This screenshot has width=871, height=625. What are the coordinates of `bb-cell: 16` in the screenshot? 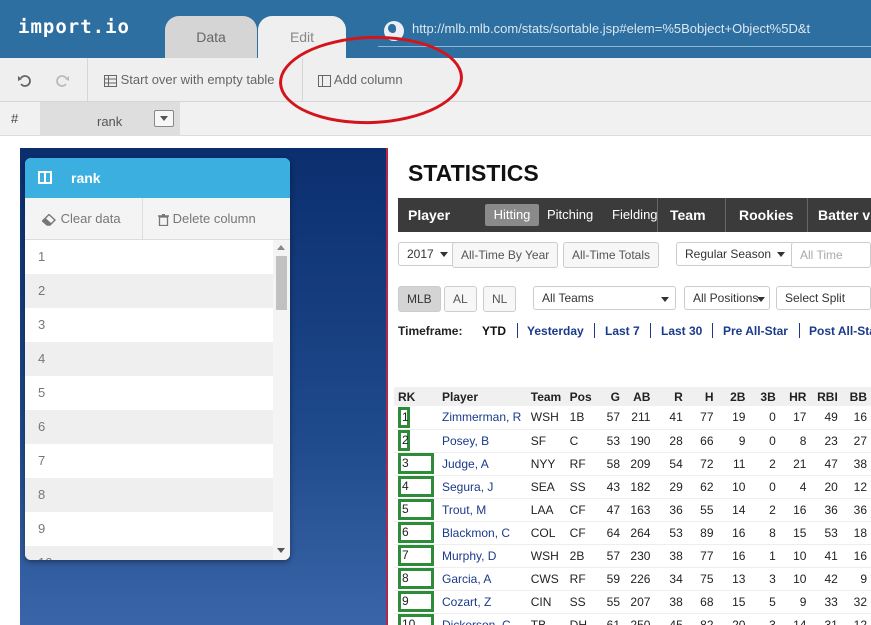 It's located at (856, 556).